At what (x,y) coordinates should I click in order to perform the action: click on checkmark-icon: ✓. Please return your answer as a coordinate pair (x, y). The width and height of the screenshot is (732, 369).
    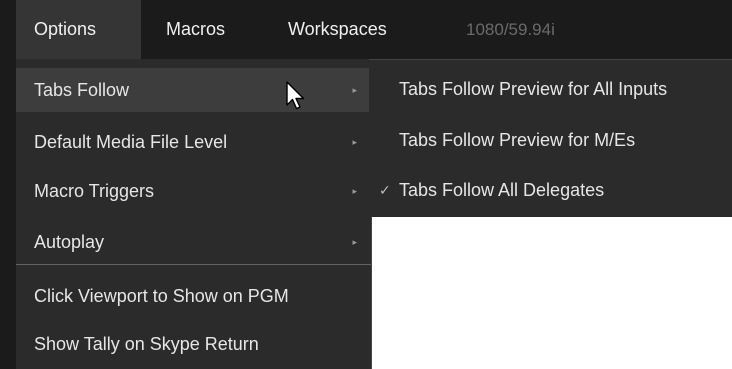
    Looking at the image, I should click on (385, 190).